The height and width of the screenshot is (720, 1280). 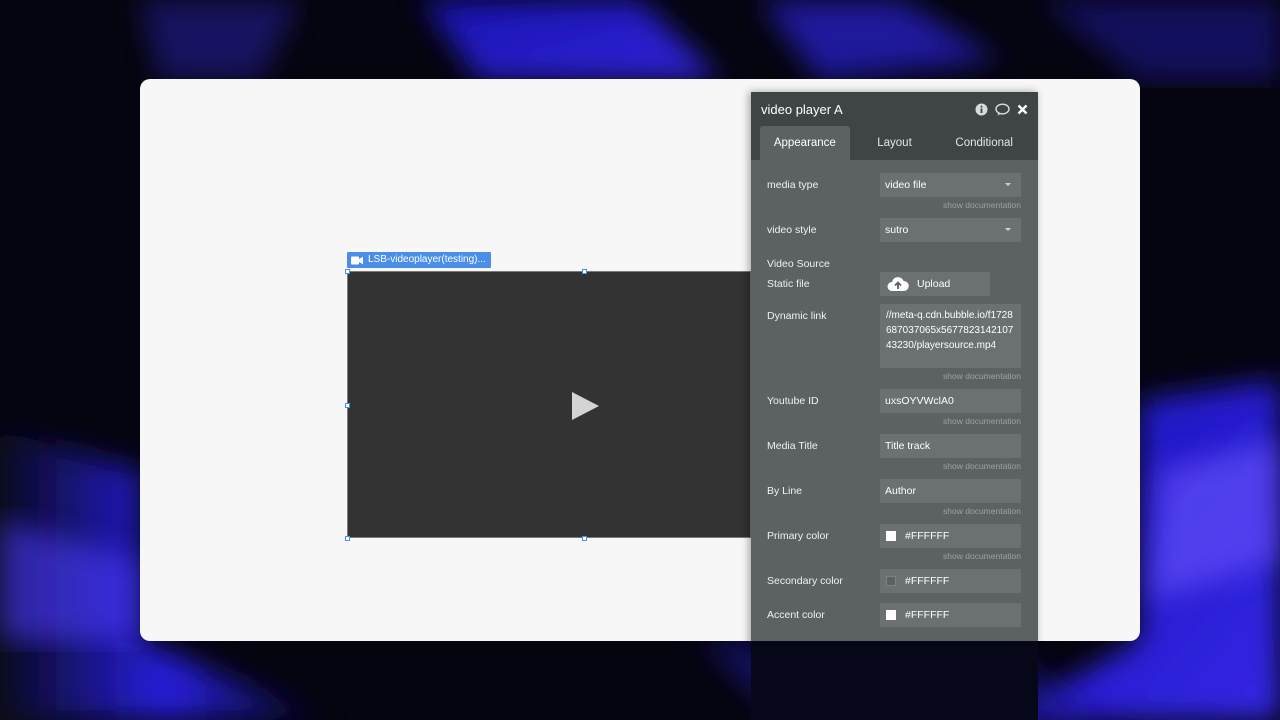 I want to click on accent-color-swatch, so click(x=891, y=615).